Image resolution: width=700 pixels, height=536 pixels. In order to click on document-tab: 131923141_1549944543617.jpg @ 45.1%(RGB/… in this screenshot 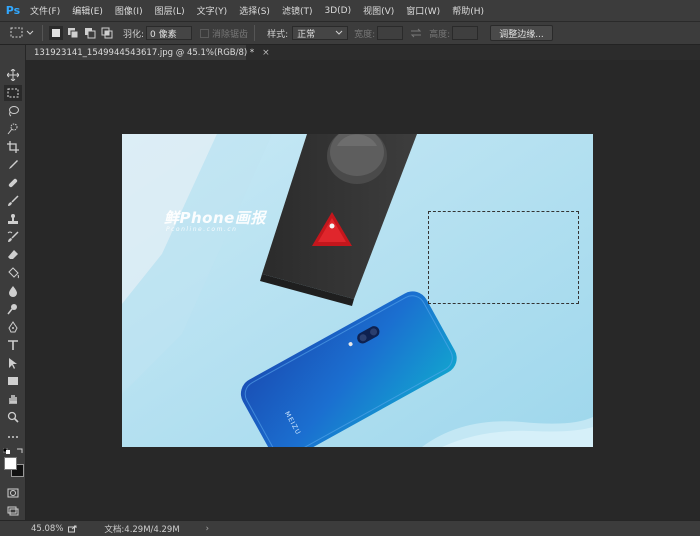, I will do `click(148, 52)`.